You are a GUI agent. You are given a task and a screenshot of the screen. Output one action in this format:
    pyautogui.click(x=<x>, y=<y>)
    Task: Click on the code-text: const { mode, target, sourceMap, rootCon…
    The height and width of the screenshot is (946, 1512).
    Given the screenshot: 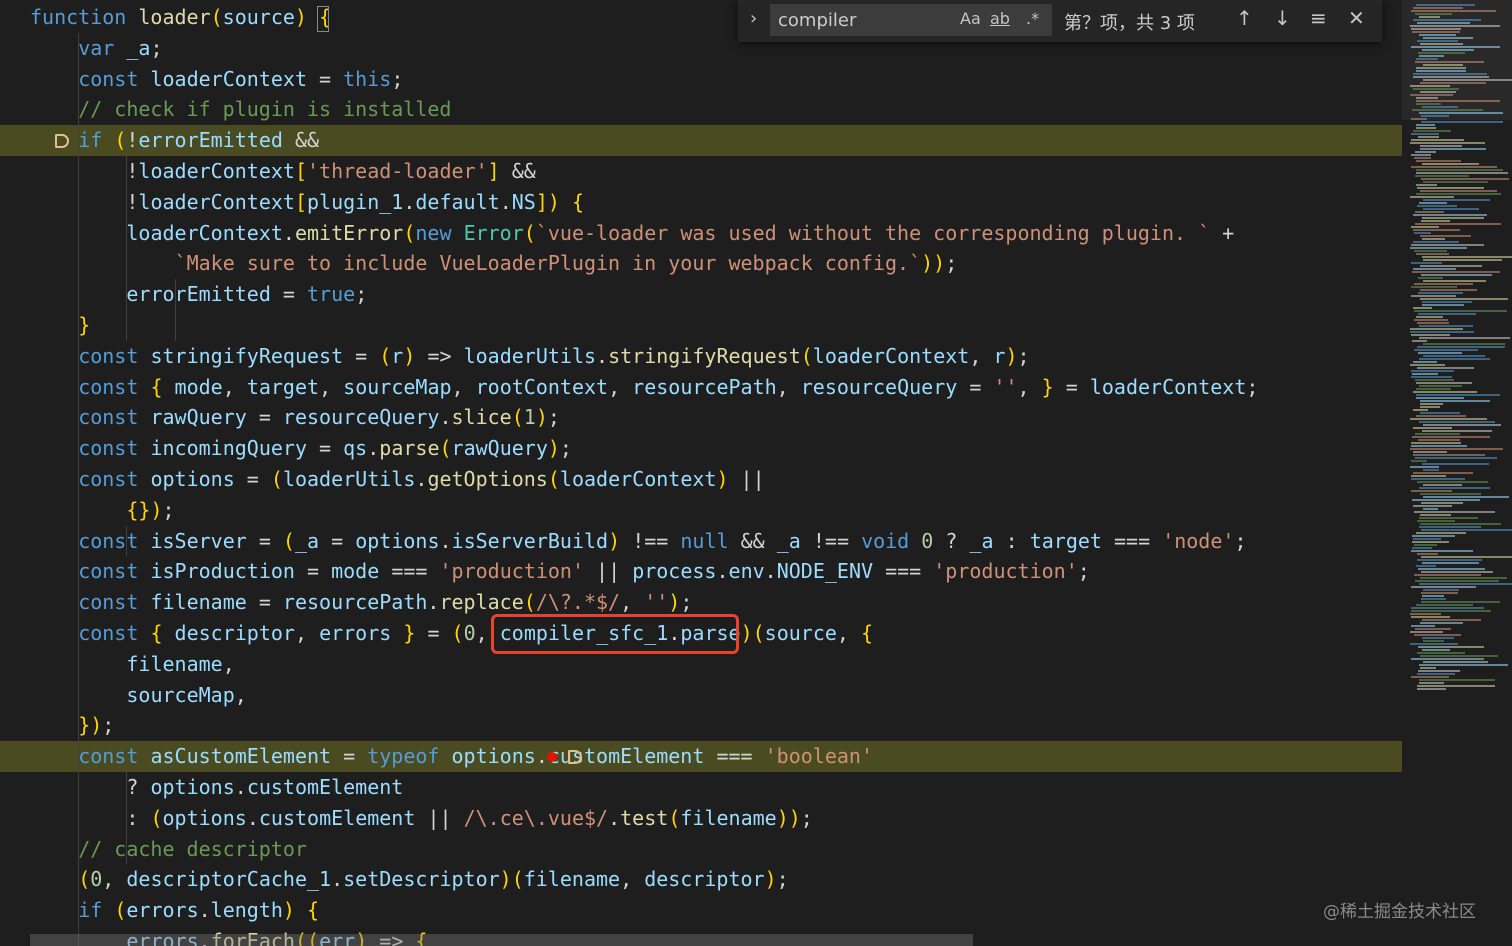 What is the action you would take?
    pyautogui.click(x=668, y=386)
    